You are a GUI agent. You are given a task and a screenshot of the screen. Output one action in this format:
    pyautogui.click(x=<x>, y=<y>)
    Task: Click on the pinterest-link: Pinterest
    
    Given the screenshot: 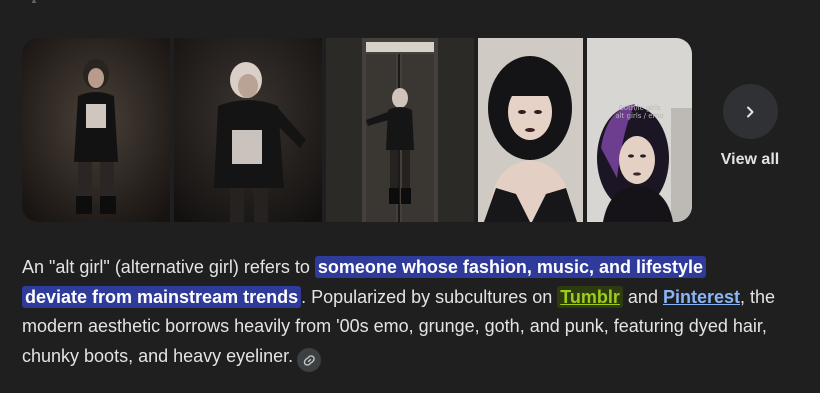 What is the action you would take?
    pyautogui.click(x=701, y=297)
    